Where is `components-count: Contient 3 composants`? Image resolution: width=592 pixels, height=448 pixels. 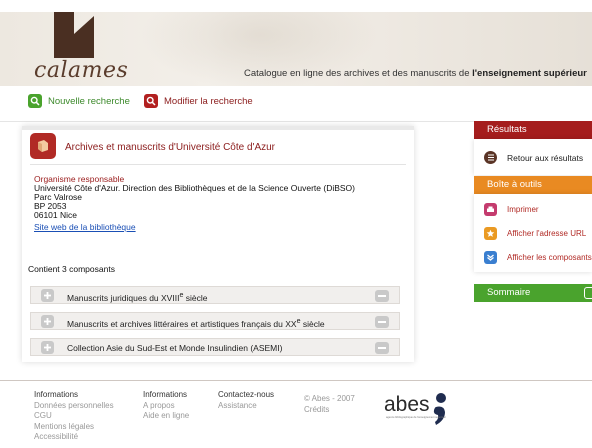
components-count: Contient 3 composants is located at coordinates (71, 269).